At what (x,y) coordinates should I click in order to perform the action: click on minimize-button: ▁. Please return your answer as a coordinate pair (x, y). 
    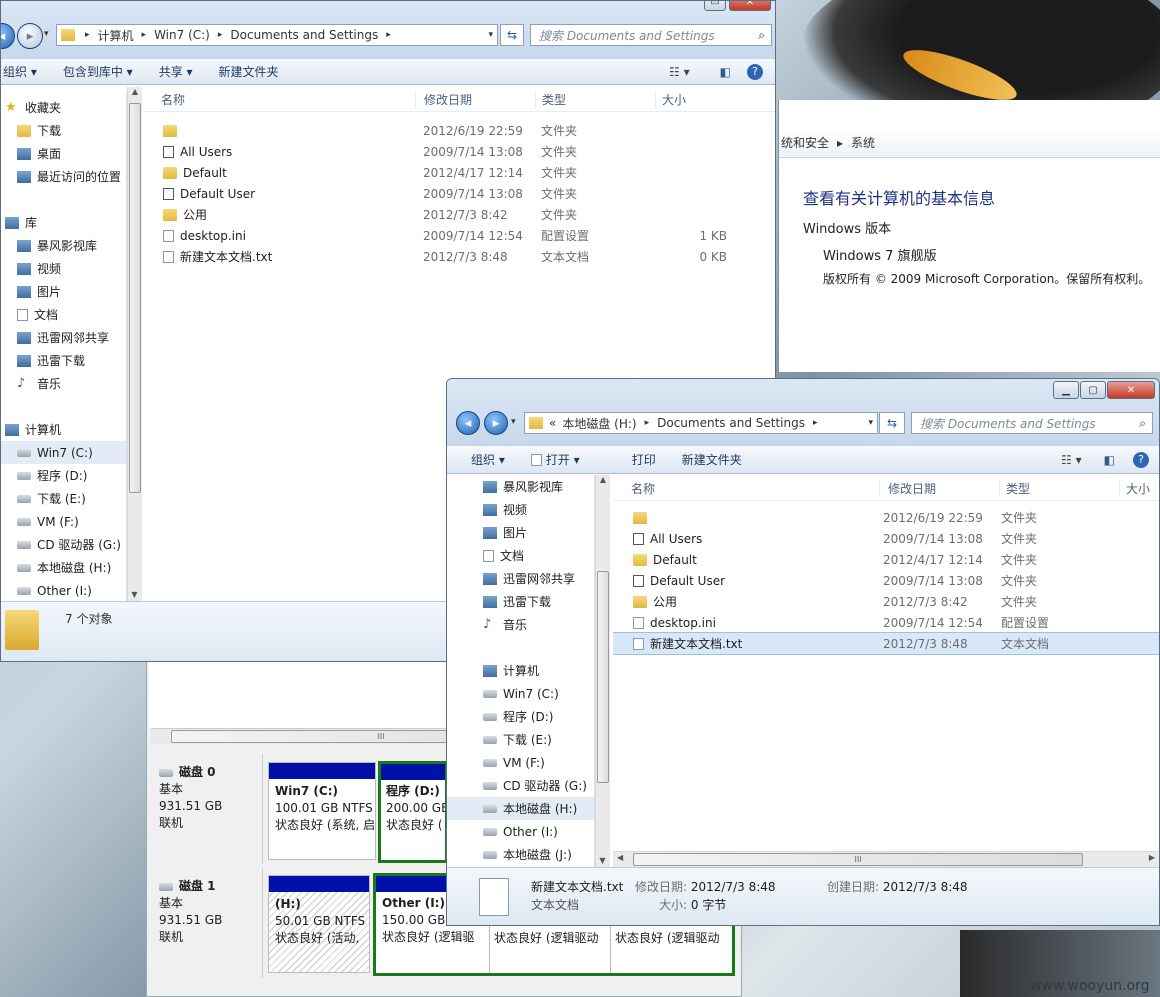
    Looking at the image, I should click on (1066, 390).